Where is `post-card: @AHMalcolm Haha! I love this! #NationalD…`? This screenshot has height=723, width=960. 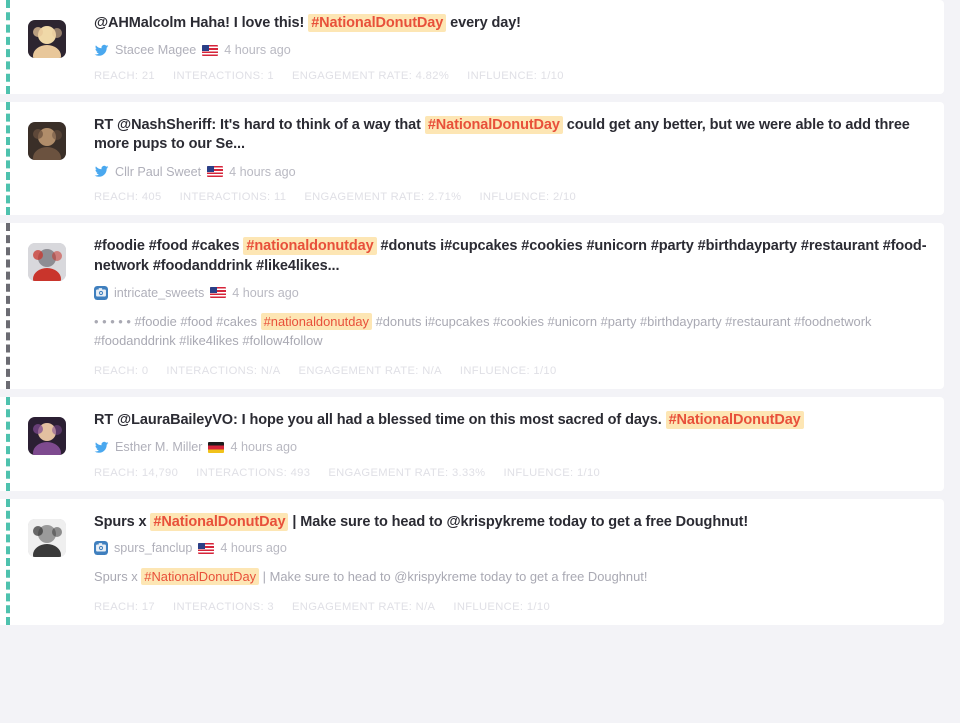
post-card: @AHMalcolm Haha! I love this! #NationalD… is located at coordinates (472, 47).